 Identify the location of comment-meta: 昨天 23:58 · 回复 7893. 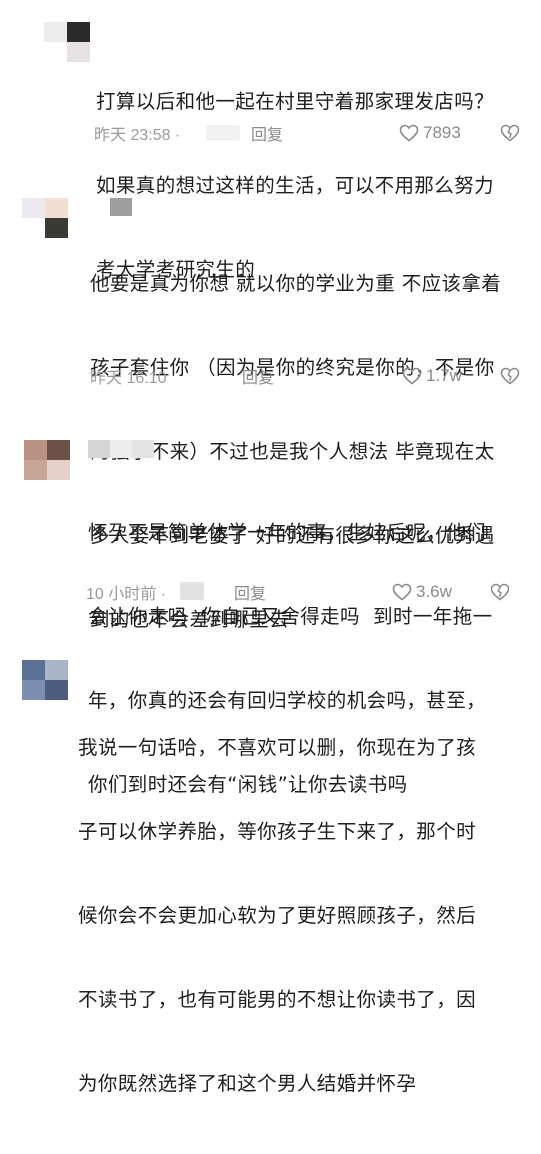
(314, 133).